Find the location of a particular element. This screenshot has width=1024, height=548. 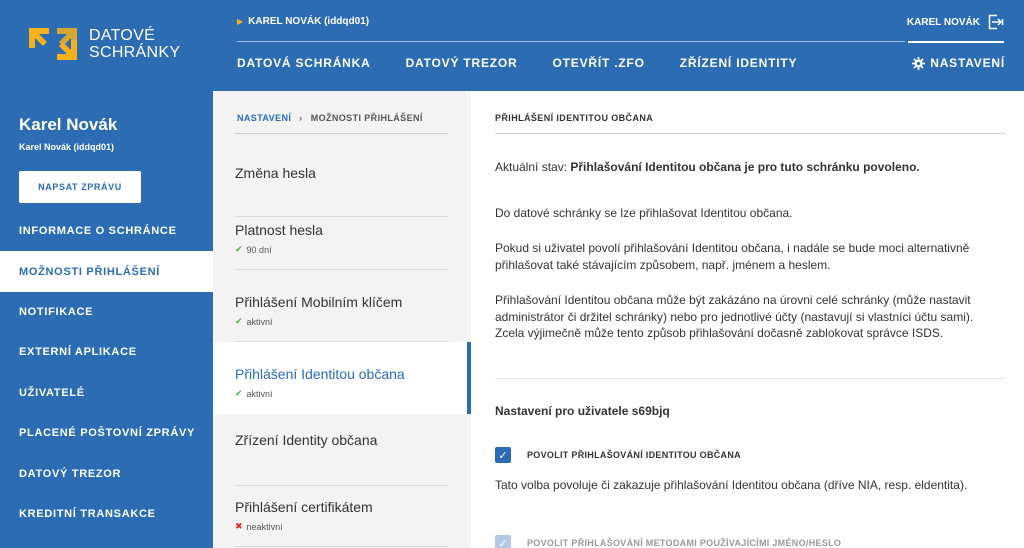

sidebar-item-notifikace: NOTIFIKACE is located at coordinates (106, 312).